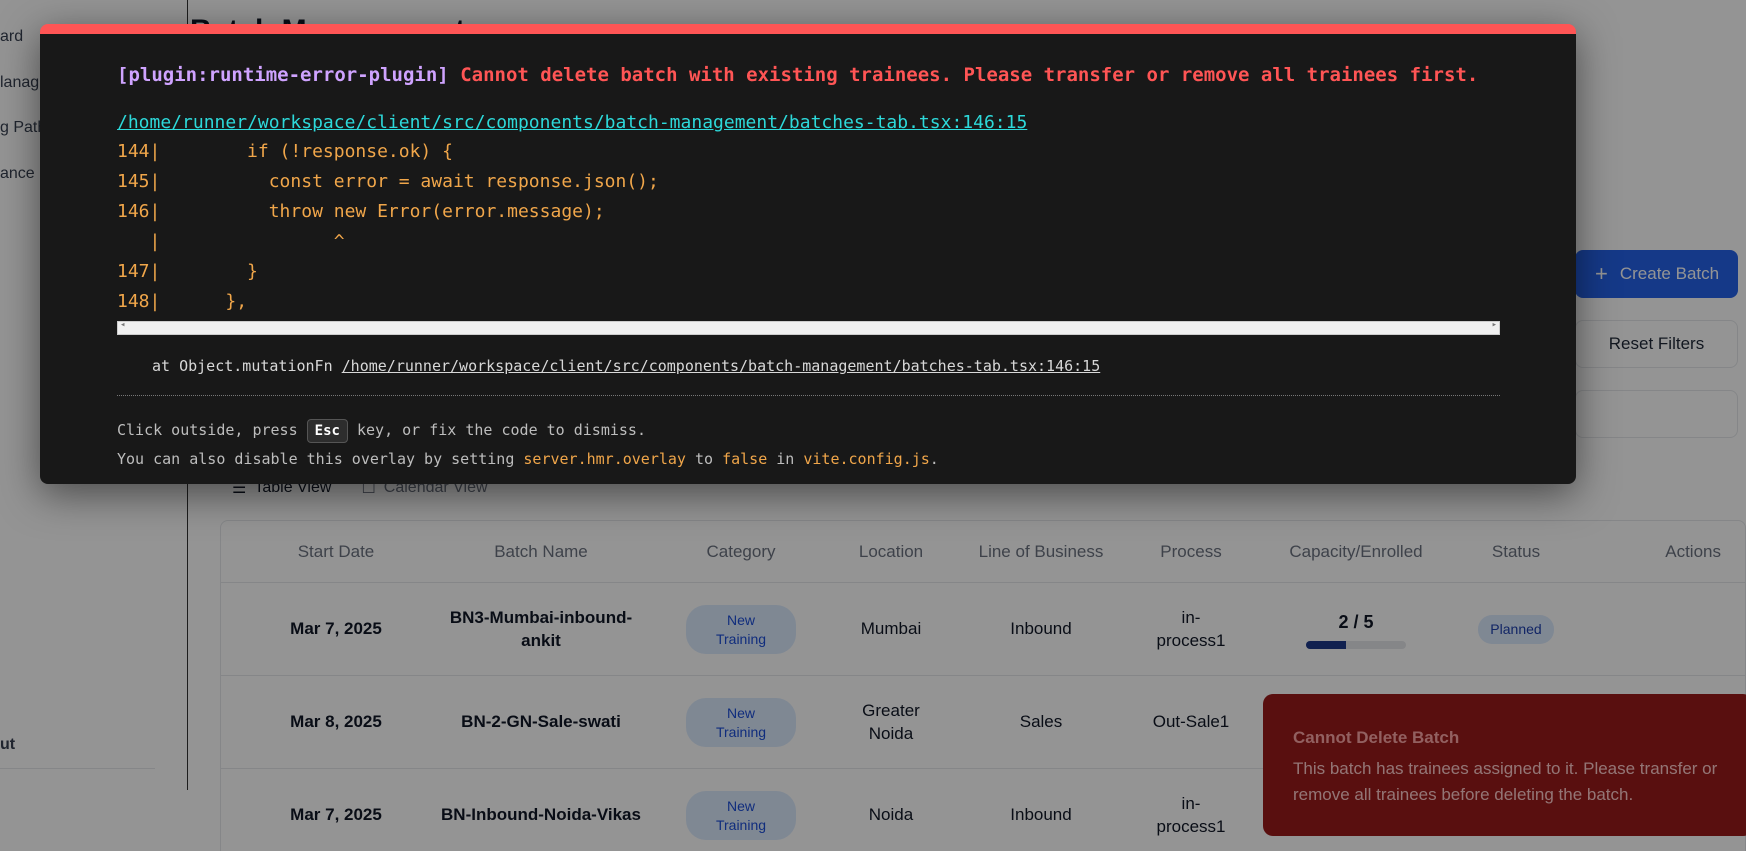  What do you see at coordinates (1494, 325) in the screenshot?
I see `scroll-right-icon: ▸` at bounding box center [1494, 325].